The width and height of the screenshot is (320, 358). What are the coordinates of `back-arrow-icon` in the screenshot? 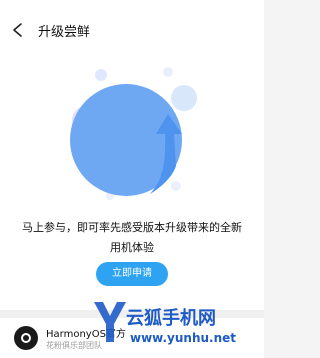 It's located at (18, 30).